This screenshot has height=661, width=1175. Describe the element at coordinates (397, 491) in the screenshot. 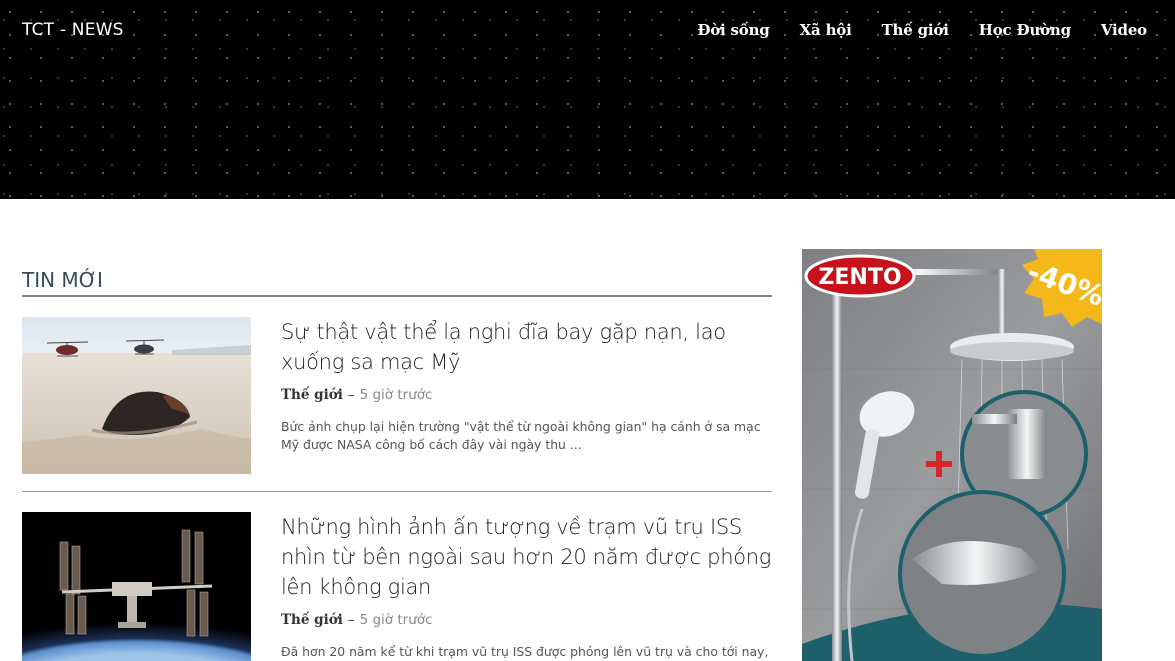

I see `article-divider` at that location.